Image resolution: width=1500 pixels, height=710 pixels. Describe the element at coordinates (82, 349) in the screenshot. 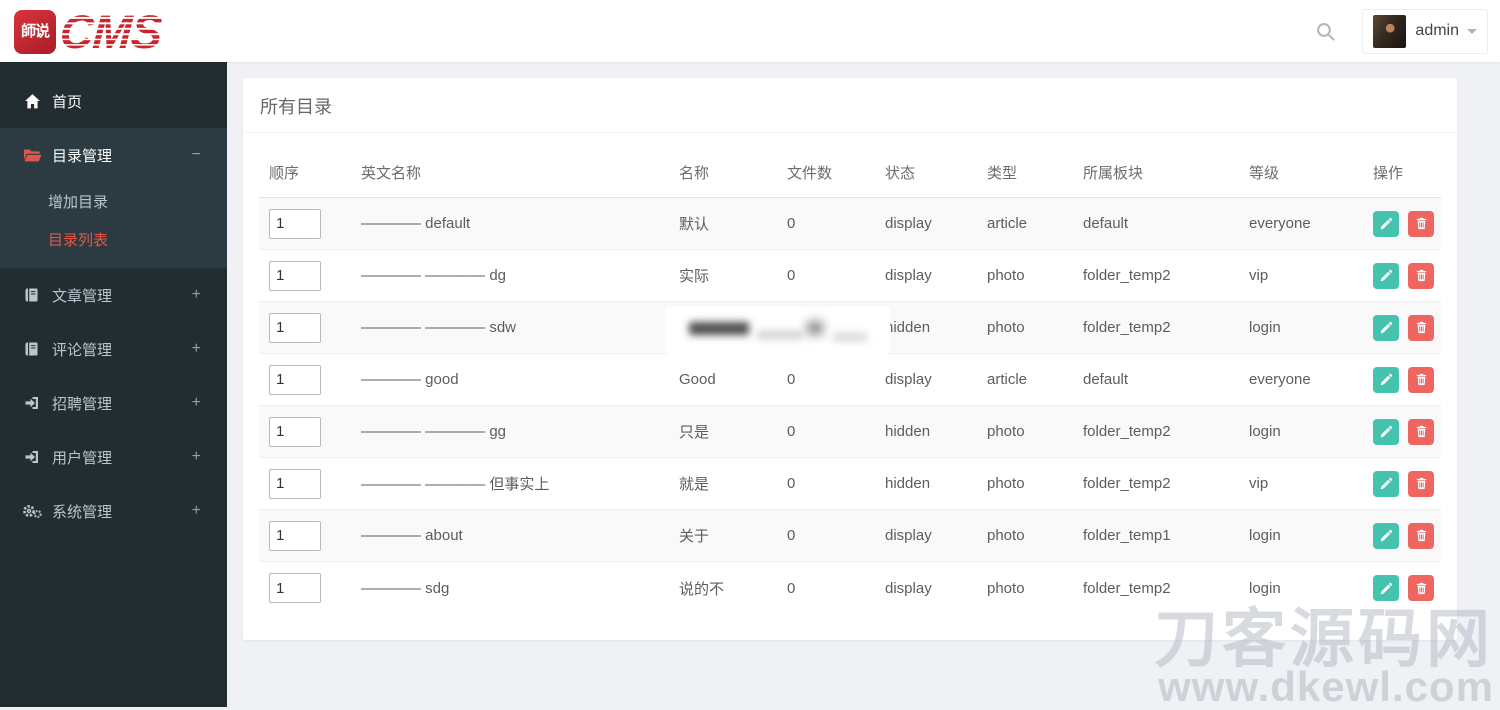

I see `sidebar-item-label: 评论管理` at that location.